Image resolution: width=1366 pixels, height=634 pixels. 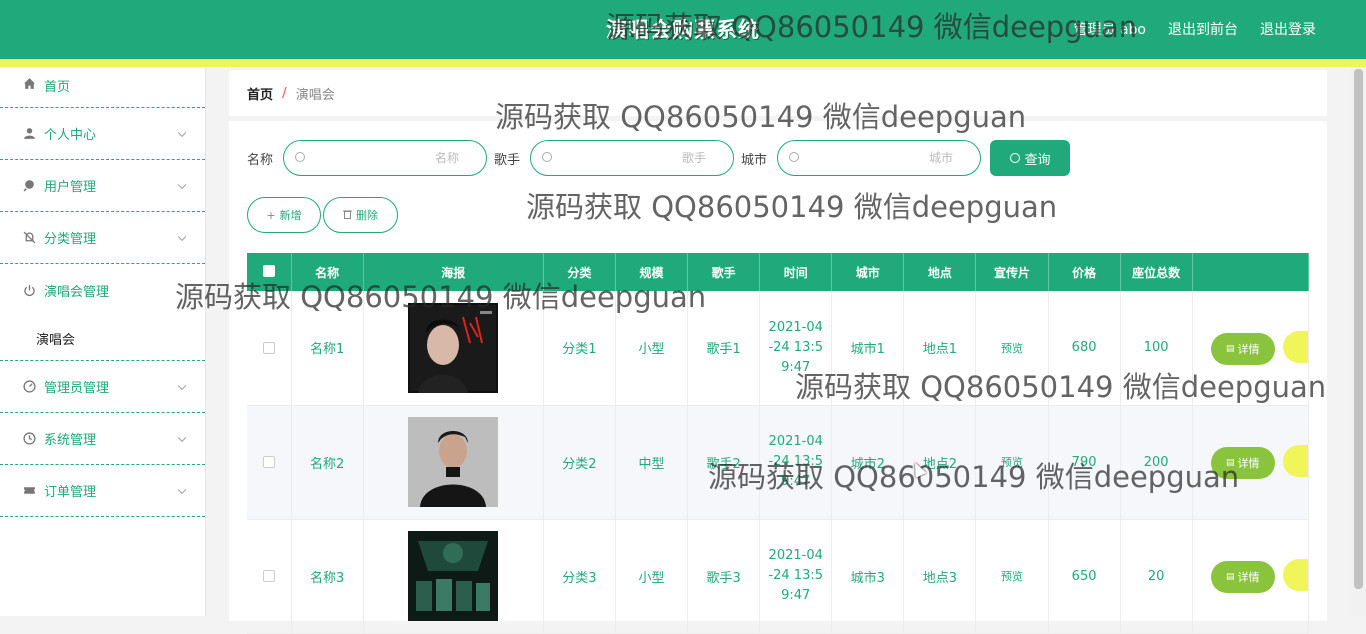 What do you see at coordinates (1251, 272) in the screenshot?
I see `operations-header` at bounding box center [1251, 272].